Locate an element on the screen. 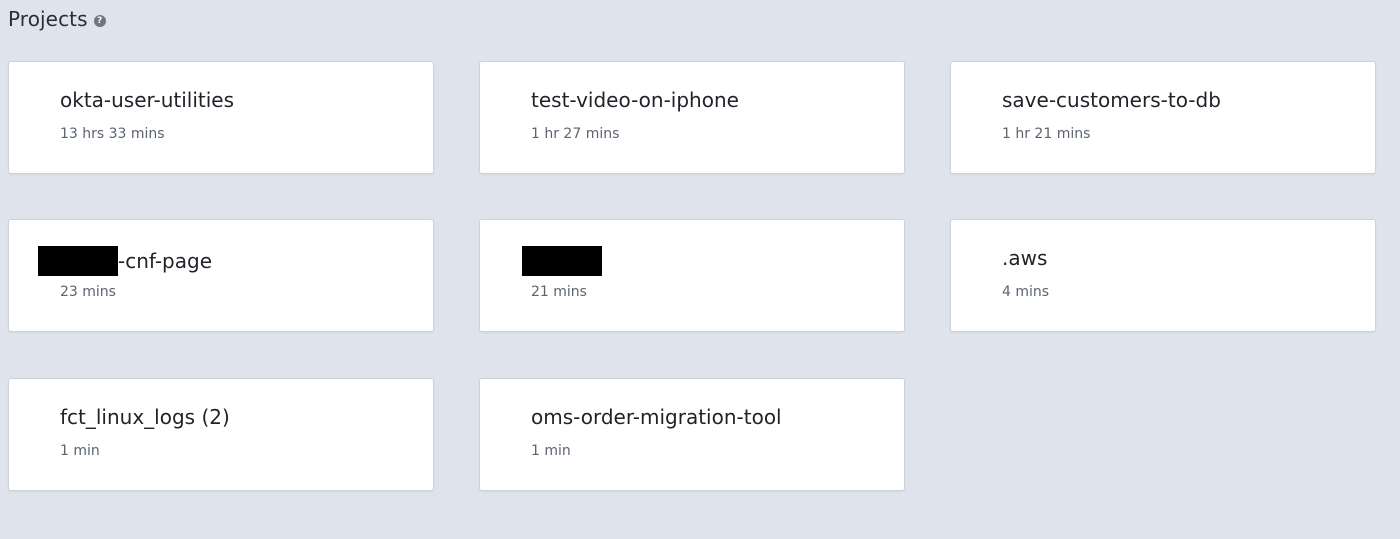  project-card: okta-user-utilities 13 hrs 33 mins is located at coordinates (221, 117).